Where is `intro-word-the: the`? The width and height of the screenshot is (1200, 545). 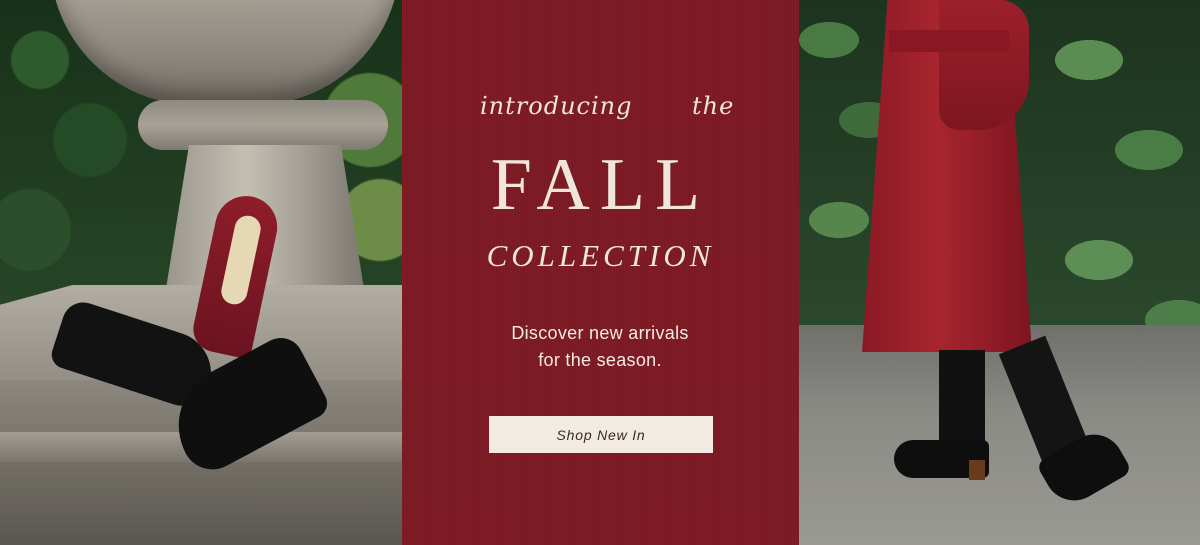
intro-word-the: the is located at coordinates (713, 106).